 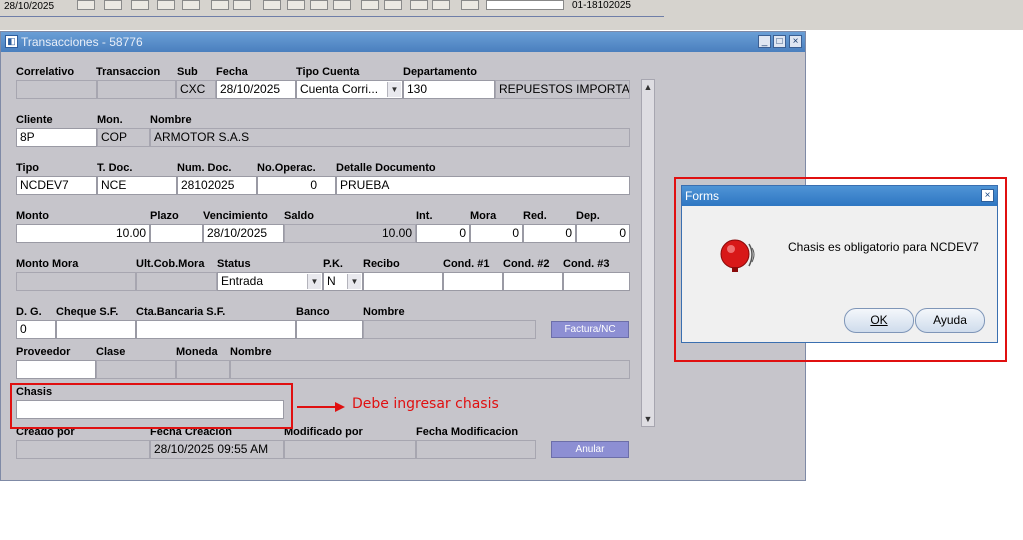 What do you see at coordinates (45, 72) in the screenshot?
I see `label-correlativo: Correlativo` at bounding box center [45, 72].